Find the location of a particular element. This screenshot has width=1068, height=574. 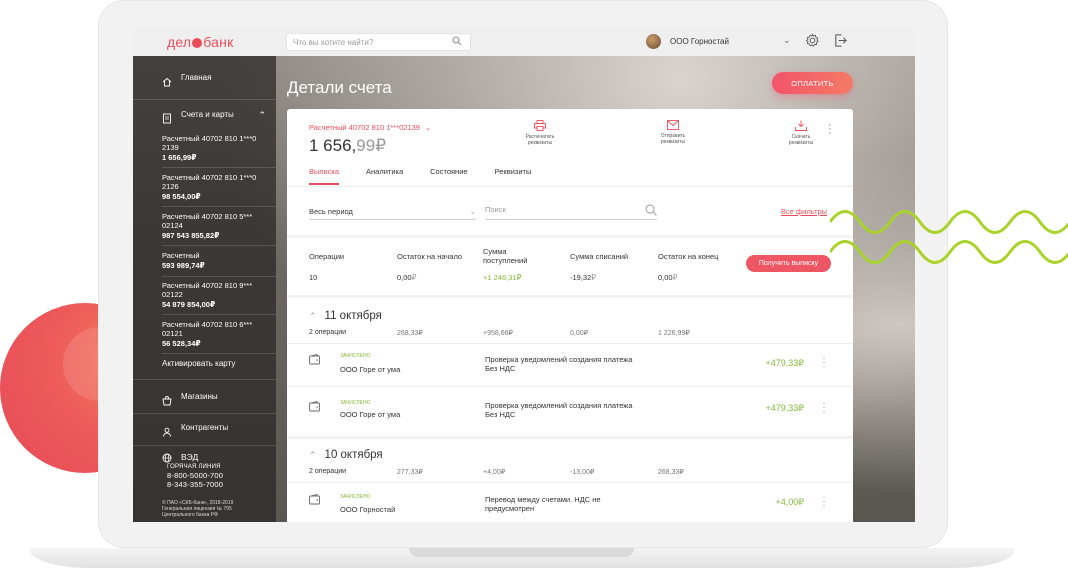

tab-requisites: Реквизиты is located at coordinates (513, 176).